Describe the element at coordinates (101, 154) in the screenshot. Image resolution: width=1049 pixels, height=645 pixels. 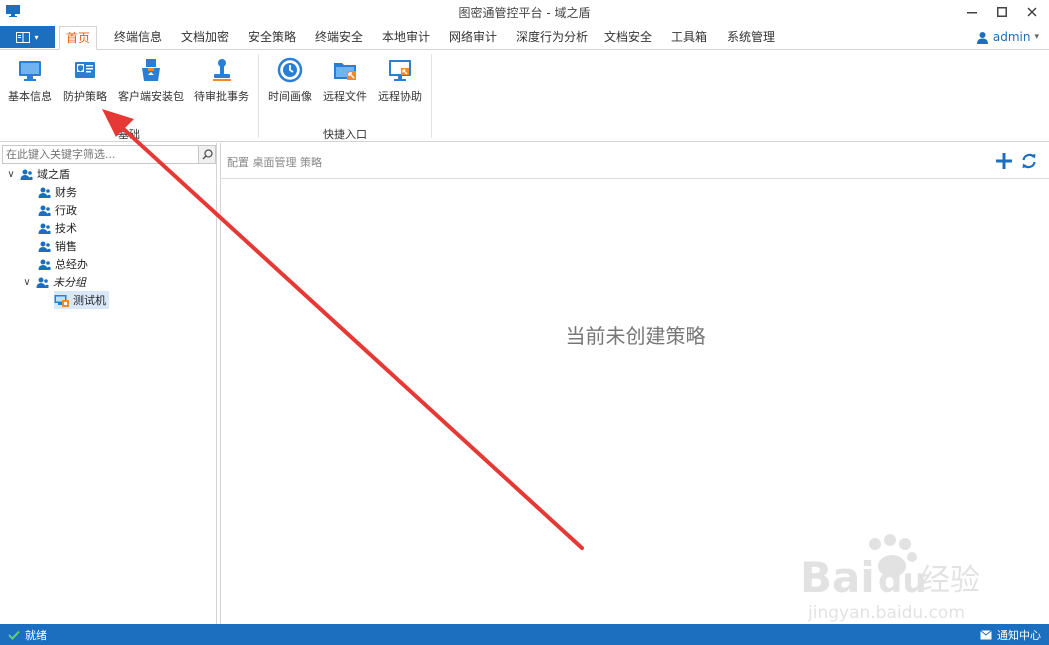
I see `tree-search-input` at that location.